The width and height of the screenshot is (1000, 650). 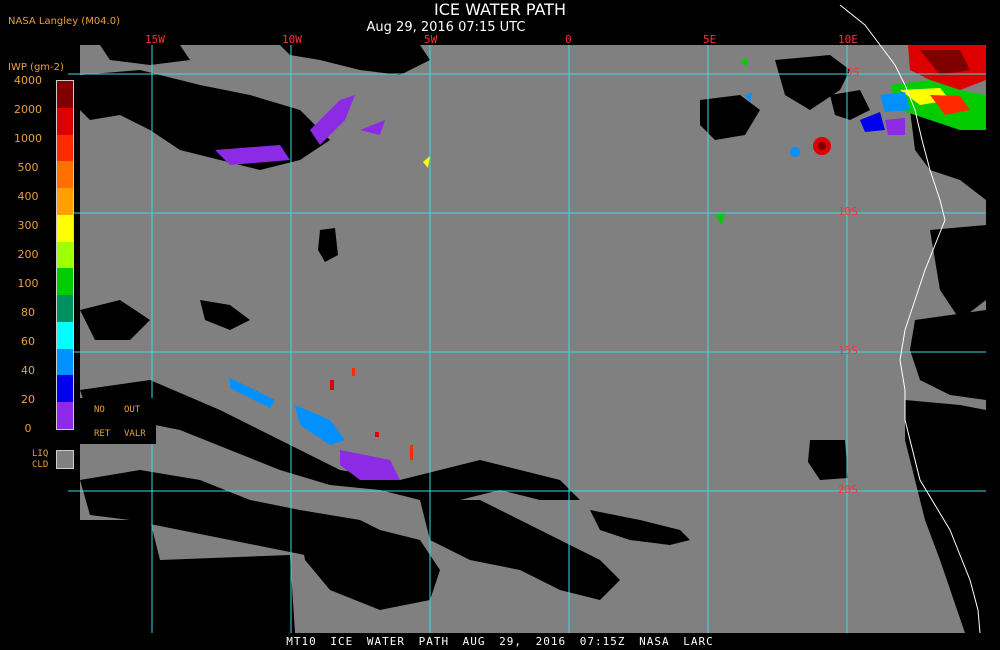 What do you see at coordinates (40, 459) in the screenshot?
I see `liquid-cloud-label: LIQ CLD` at bounding box center [40, 459].